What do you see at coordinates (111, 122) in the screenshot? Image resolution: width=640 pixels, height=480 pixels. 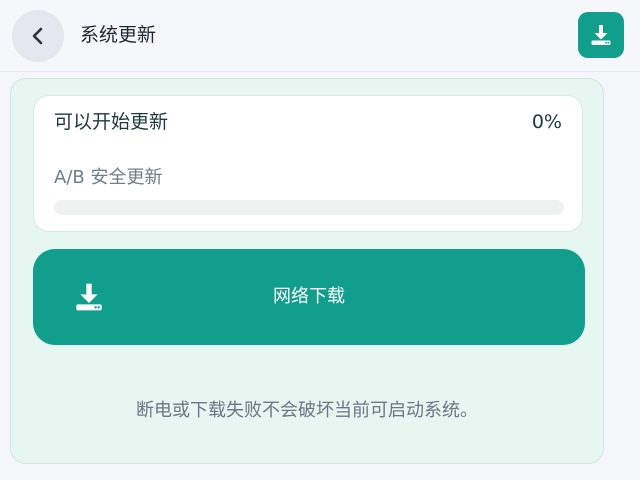 I see `update-status-title: 可以开始更新` at bounding box center [111, 122].